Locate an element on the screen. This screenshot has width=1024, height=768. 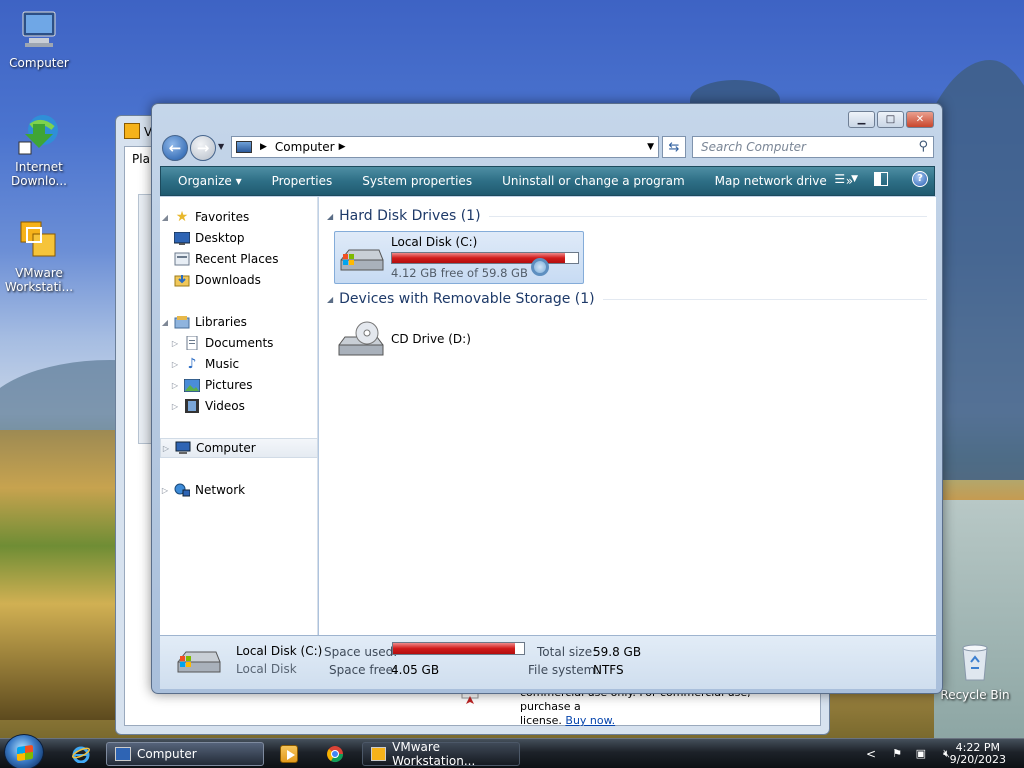
space-used-fill is located at coordinates (454, 648).